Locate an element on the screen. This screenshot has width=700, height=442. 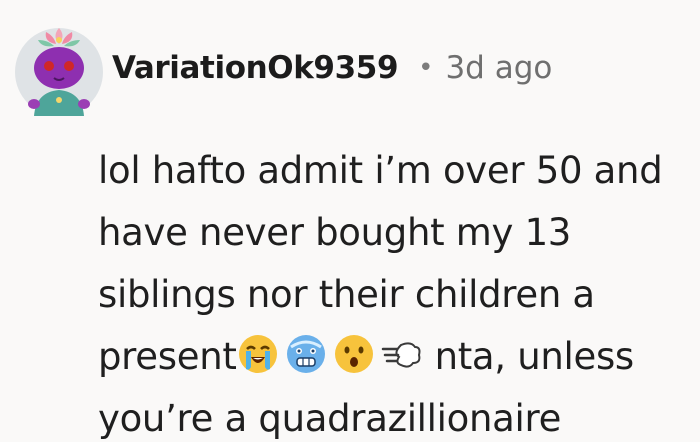
comment-line: lol hafto admit i’m over 50 and is located at coordinates (380, 170).